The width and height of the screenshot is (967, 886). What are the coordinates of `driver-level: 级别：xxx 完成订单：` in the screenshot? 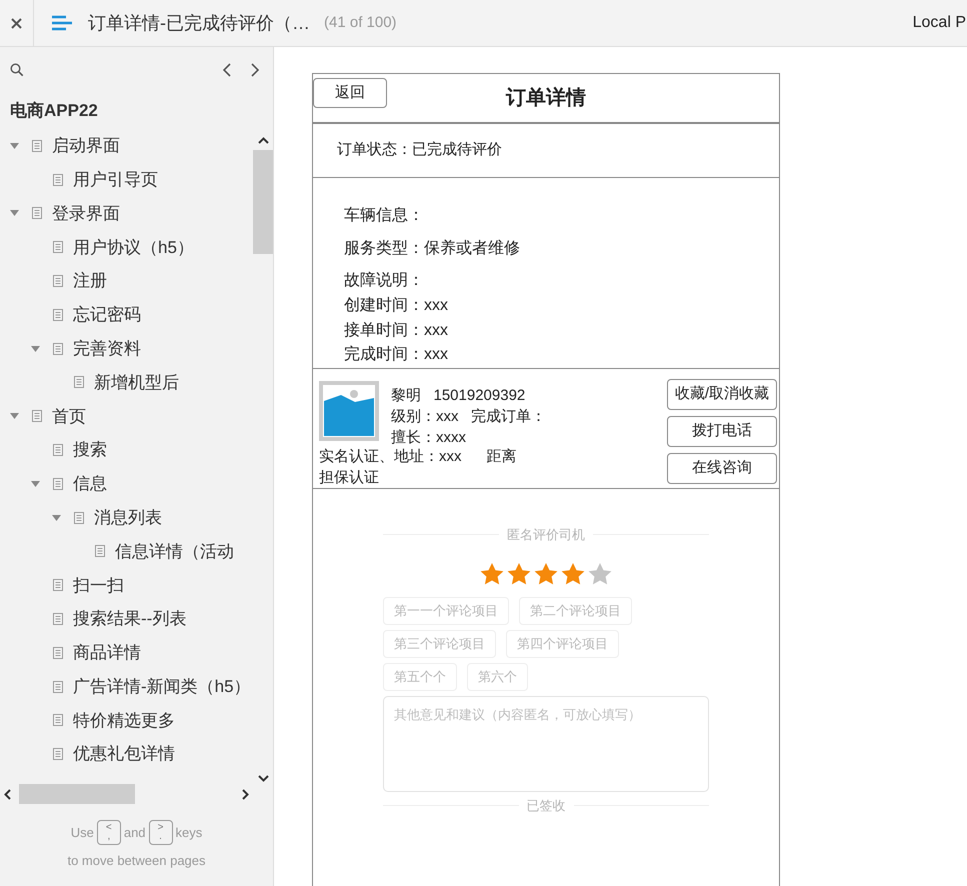 It's located at (468, 417).